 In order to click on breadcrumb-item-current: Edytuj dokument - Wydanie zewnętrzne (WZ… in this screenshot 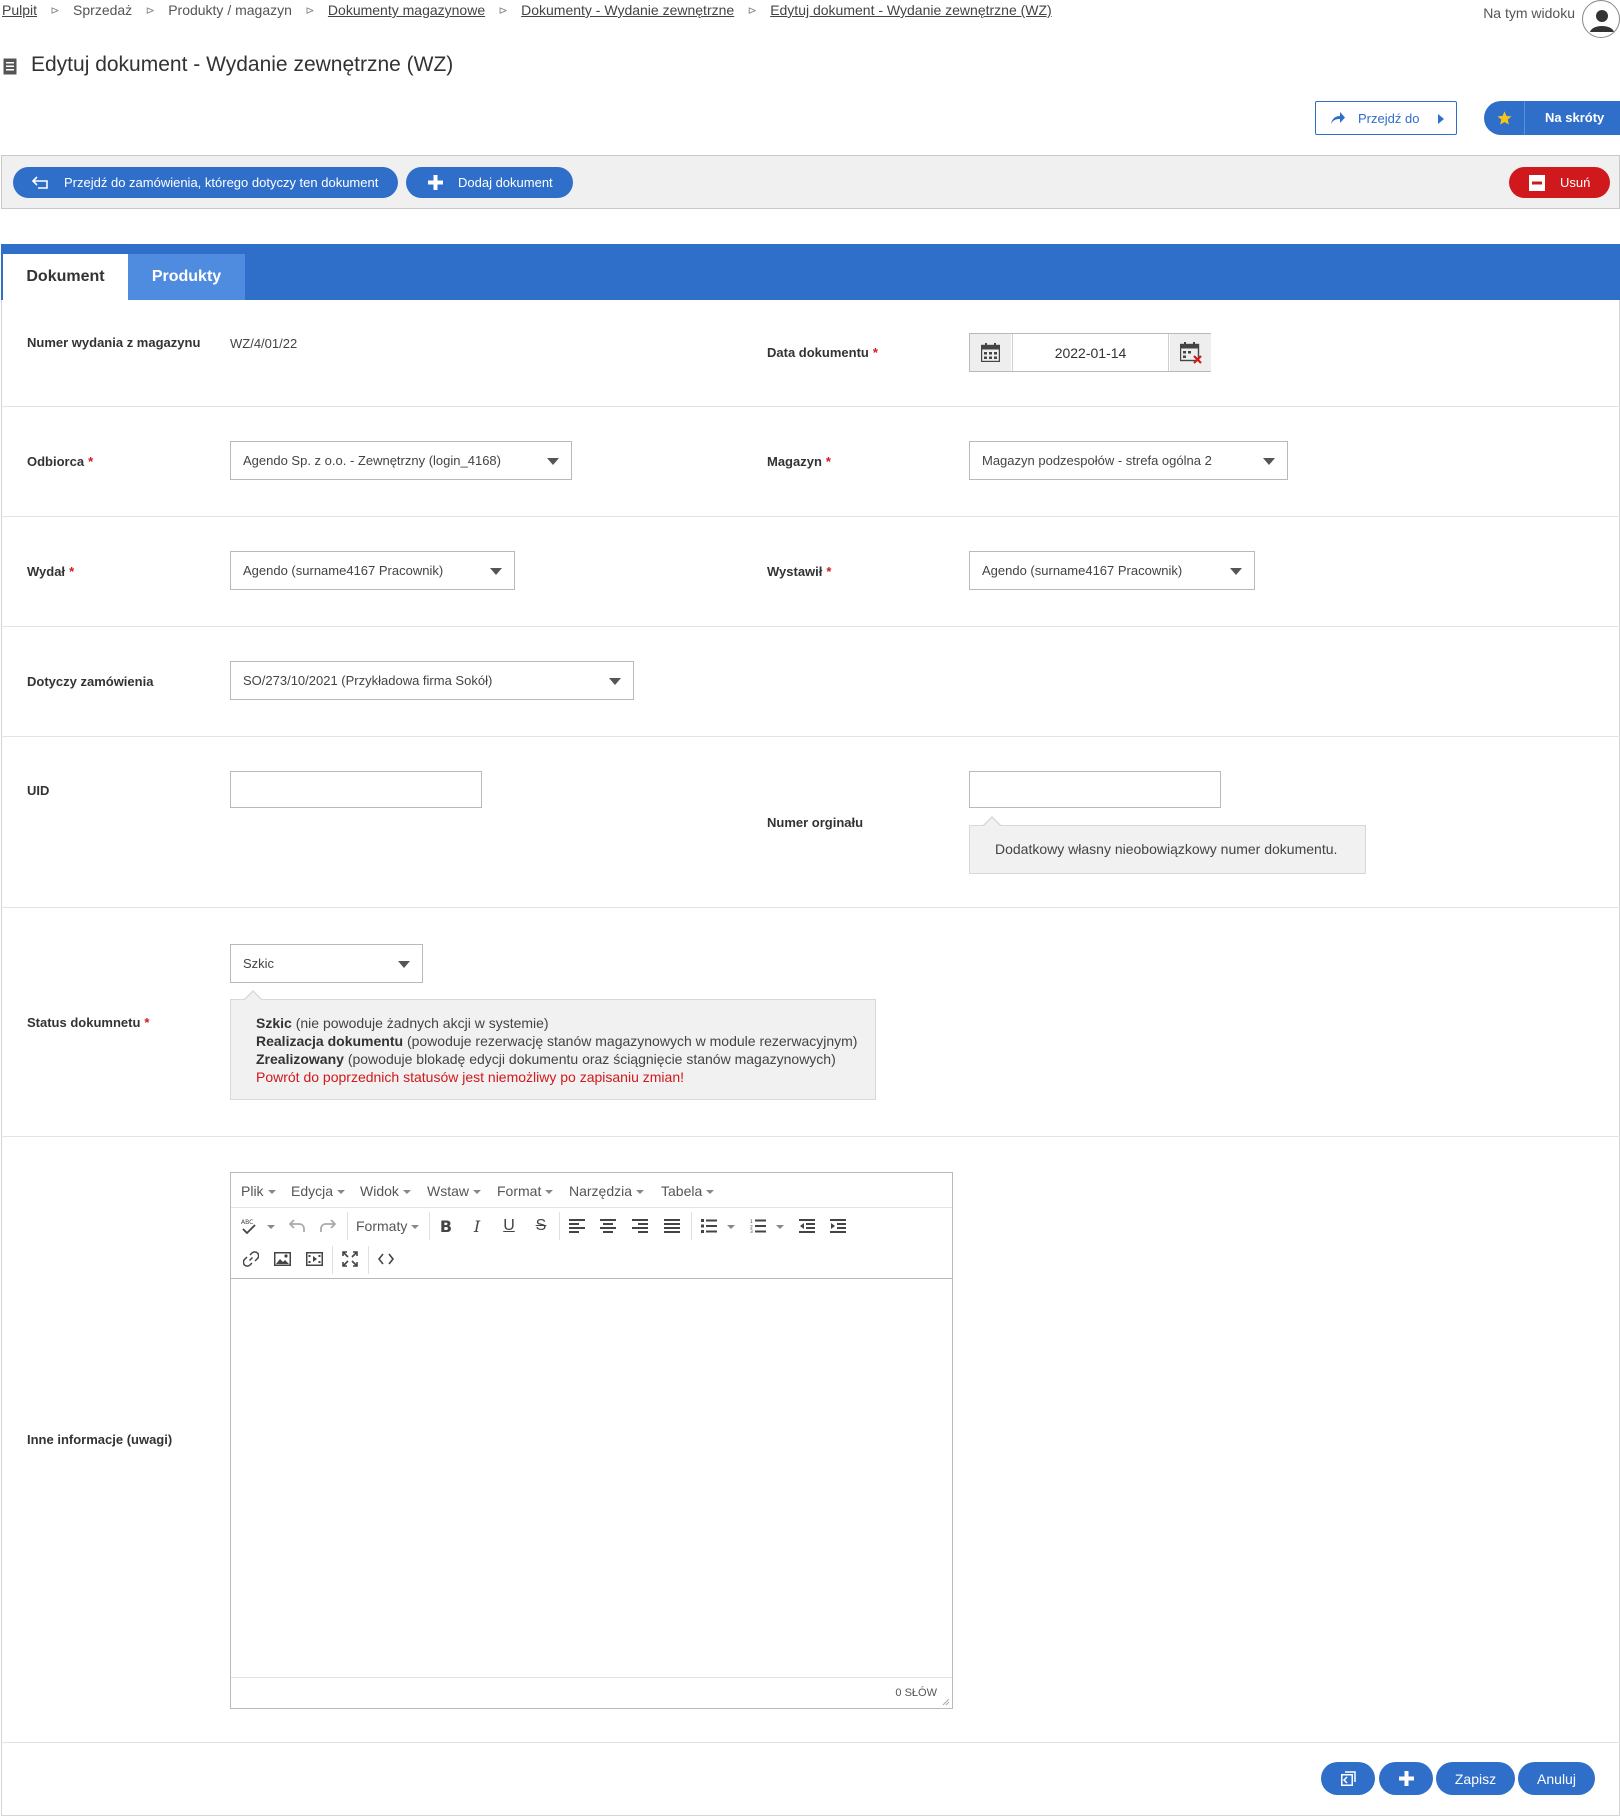, I will do `click(911, 10)`.